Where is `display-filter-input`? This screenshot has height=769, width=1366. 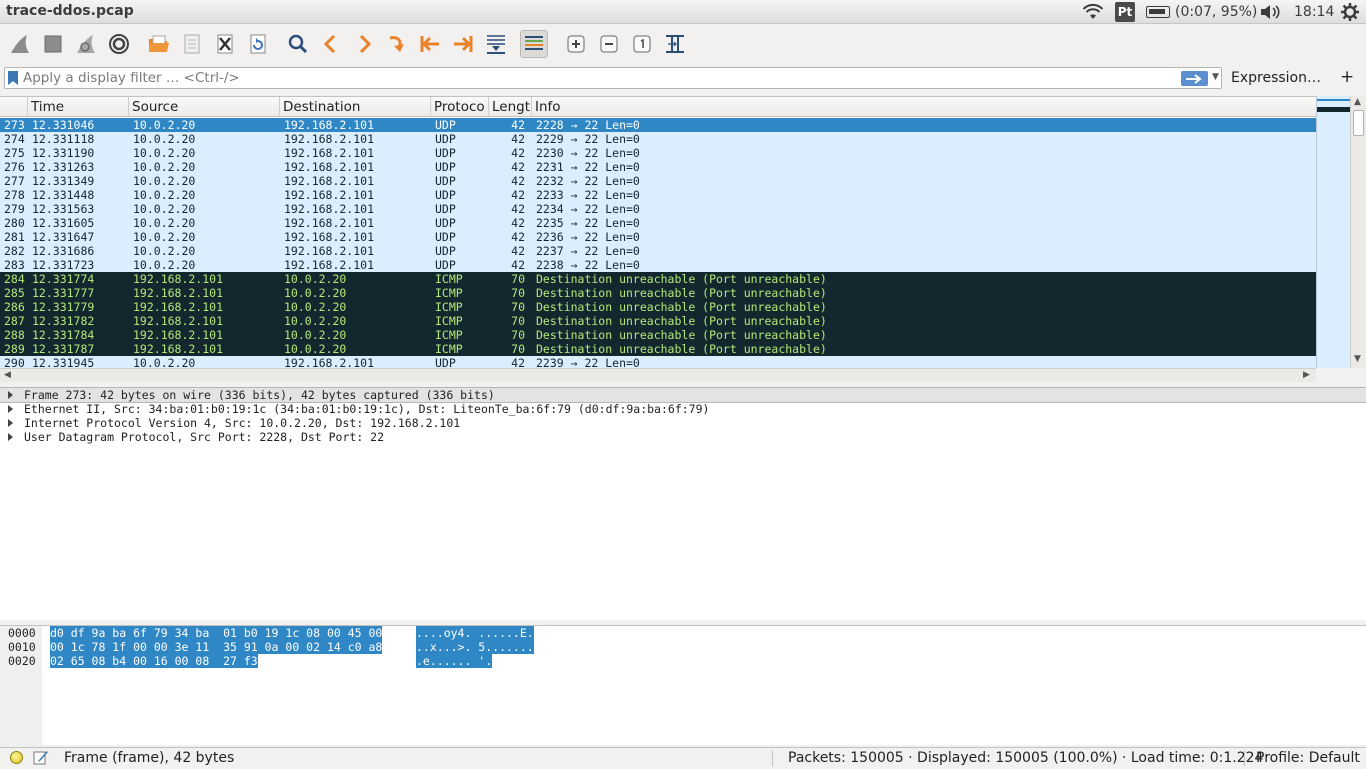
display-filter-input is located at coordinates (598, 78).